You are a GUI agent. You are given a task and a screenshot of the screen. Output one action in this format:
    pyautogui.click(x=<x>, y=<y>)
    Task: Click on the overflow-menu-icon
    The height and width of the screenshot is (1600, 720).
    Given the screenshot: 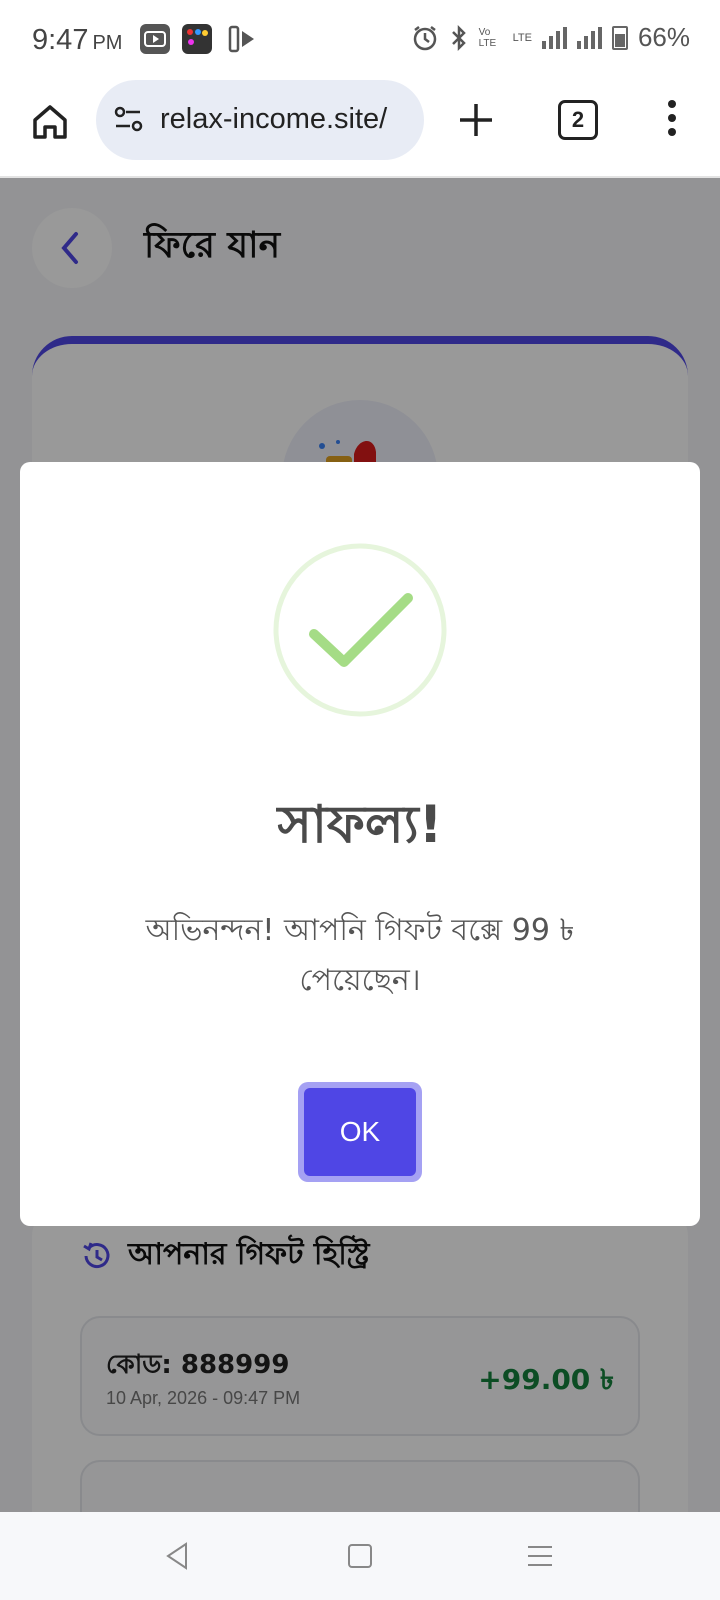 What is the action you would take?
    pyautogui.click(x=672, y=118)
    